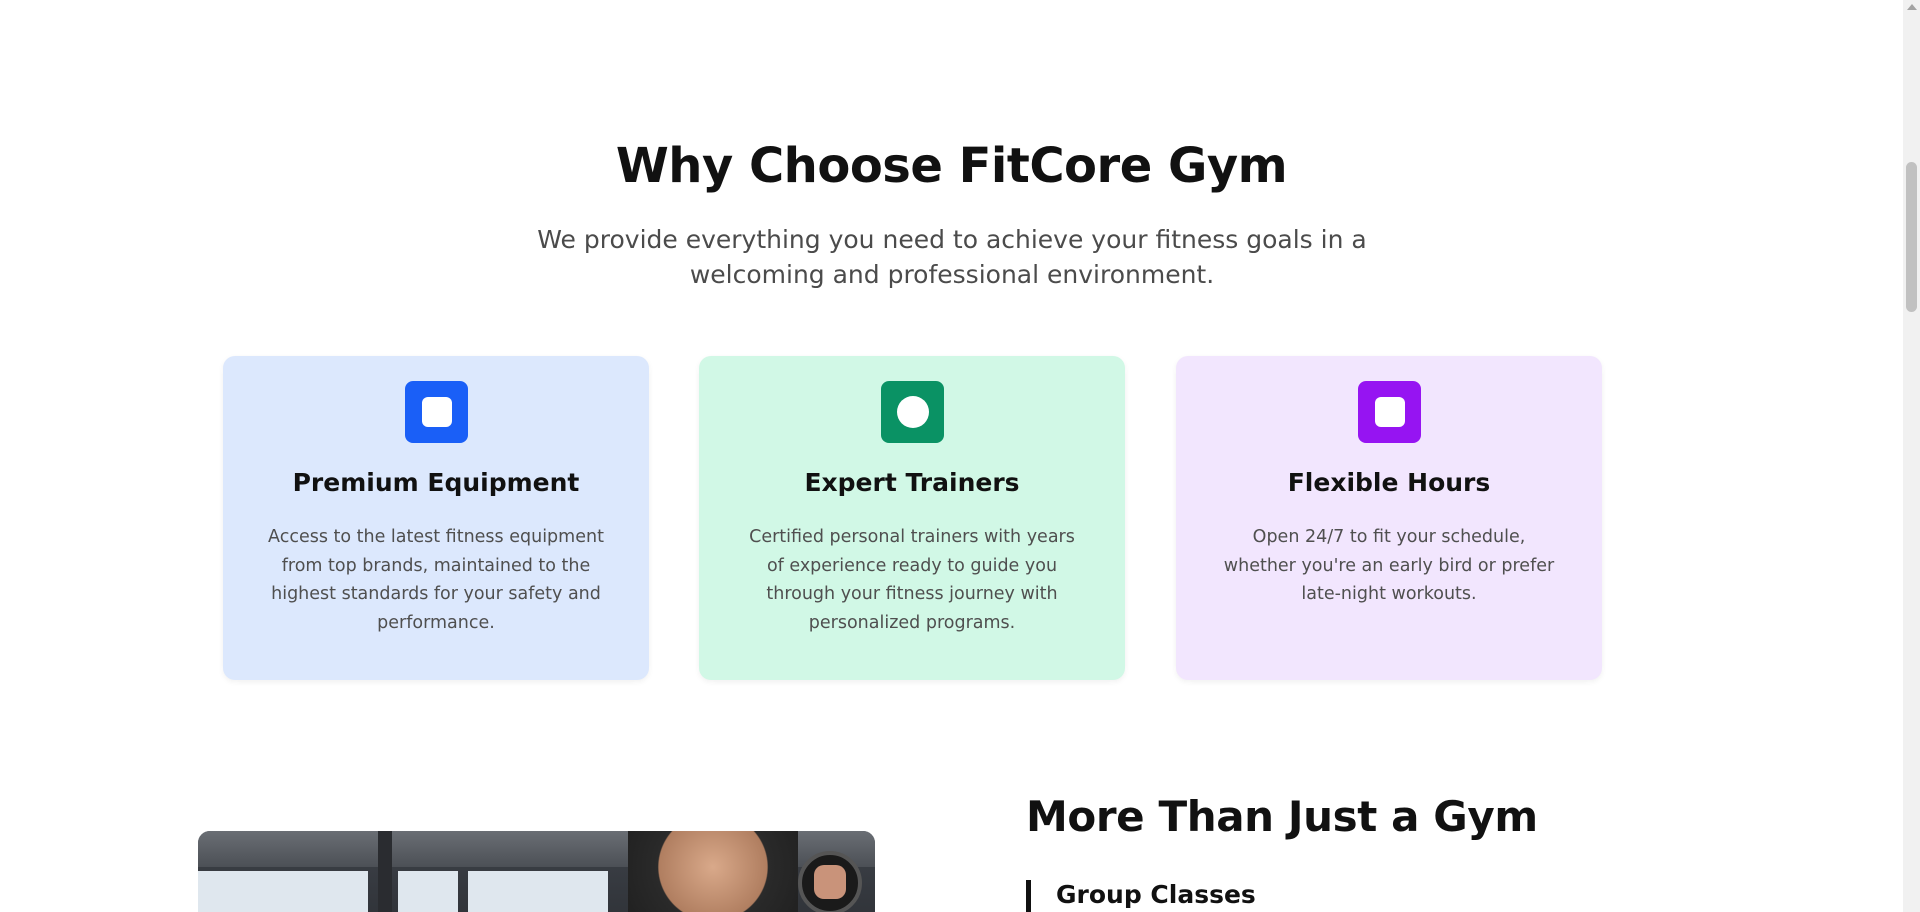  I want to click on scroll-up-arrow-icon, so click(1912, 7).